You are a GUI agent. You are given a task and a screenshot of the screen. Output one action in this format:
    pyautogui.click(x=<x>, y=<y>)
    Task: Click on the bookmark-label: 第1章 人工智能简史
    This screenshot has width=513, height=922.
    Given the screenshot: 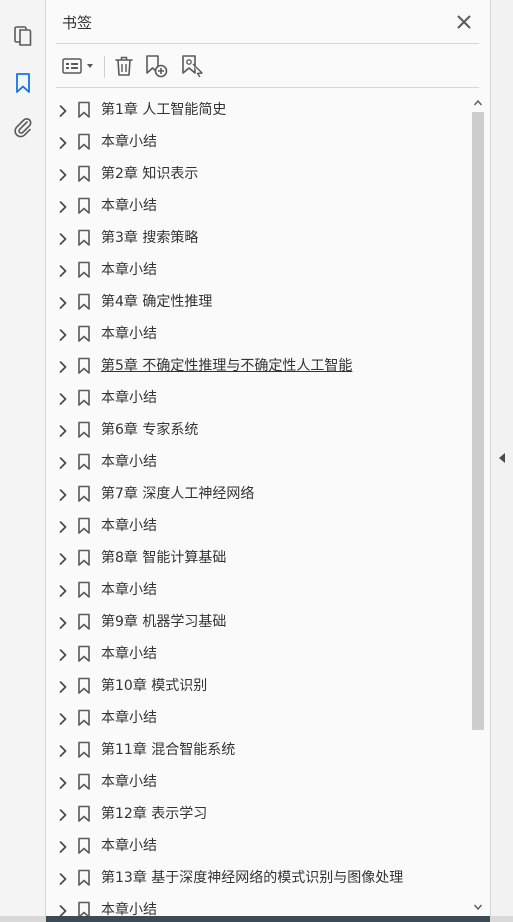 What is the action you would take?
    pyautogui.click(x=163, y=110)
    